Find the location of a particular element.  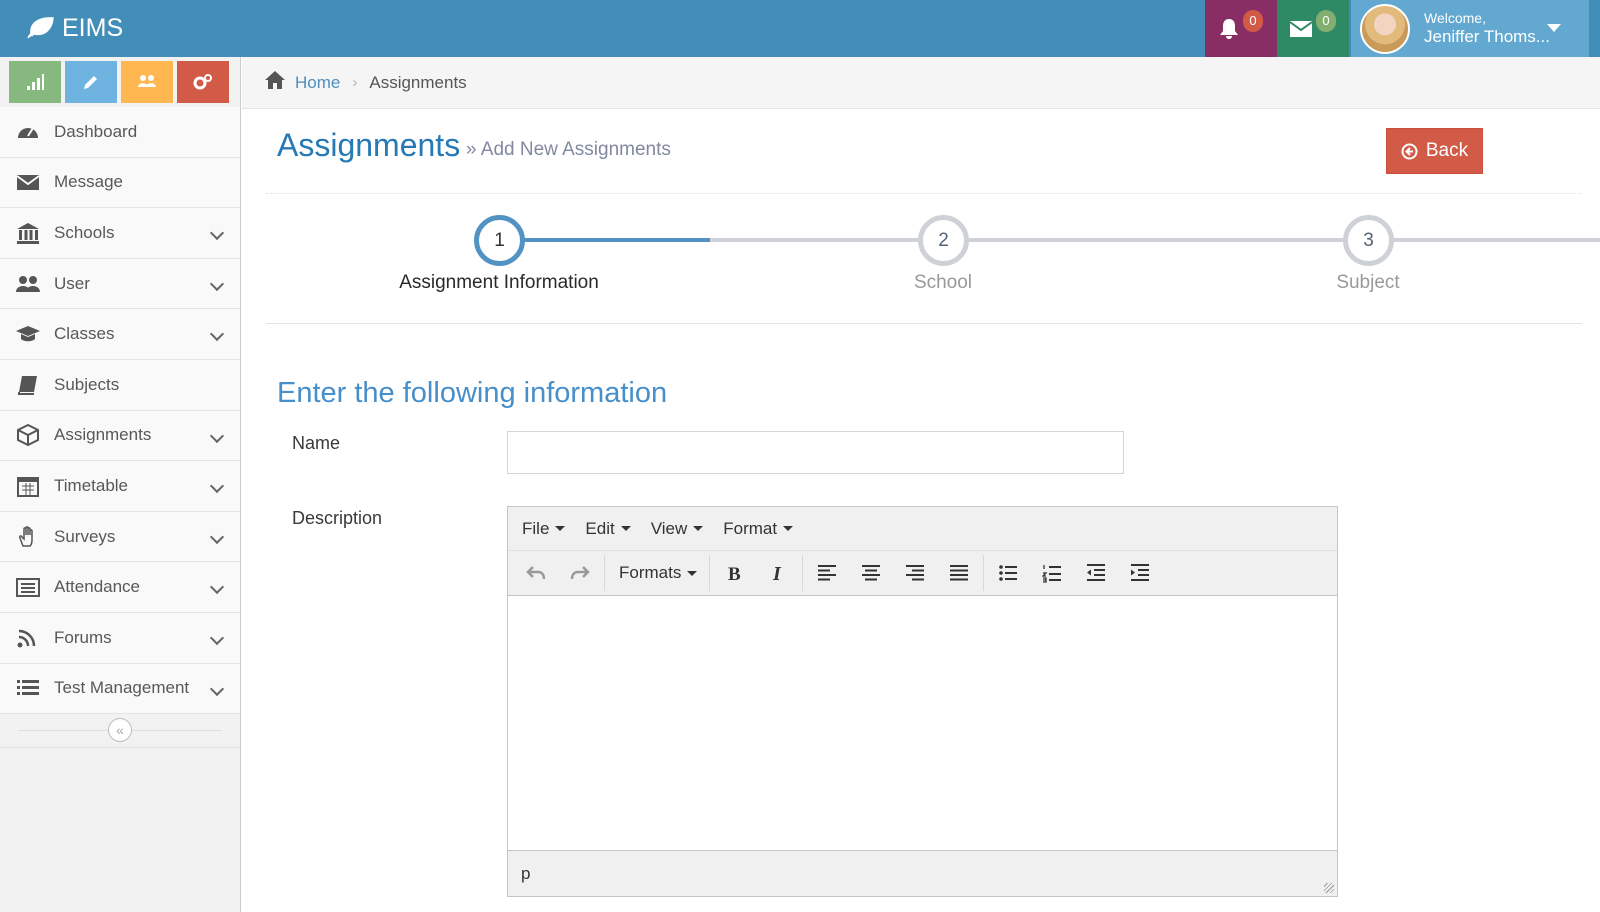

shortcut-stats-button is located at coordinates (35, 82).